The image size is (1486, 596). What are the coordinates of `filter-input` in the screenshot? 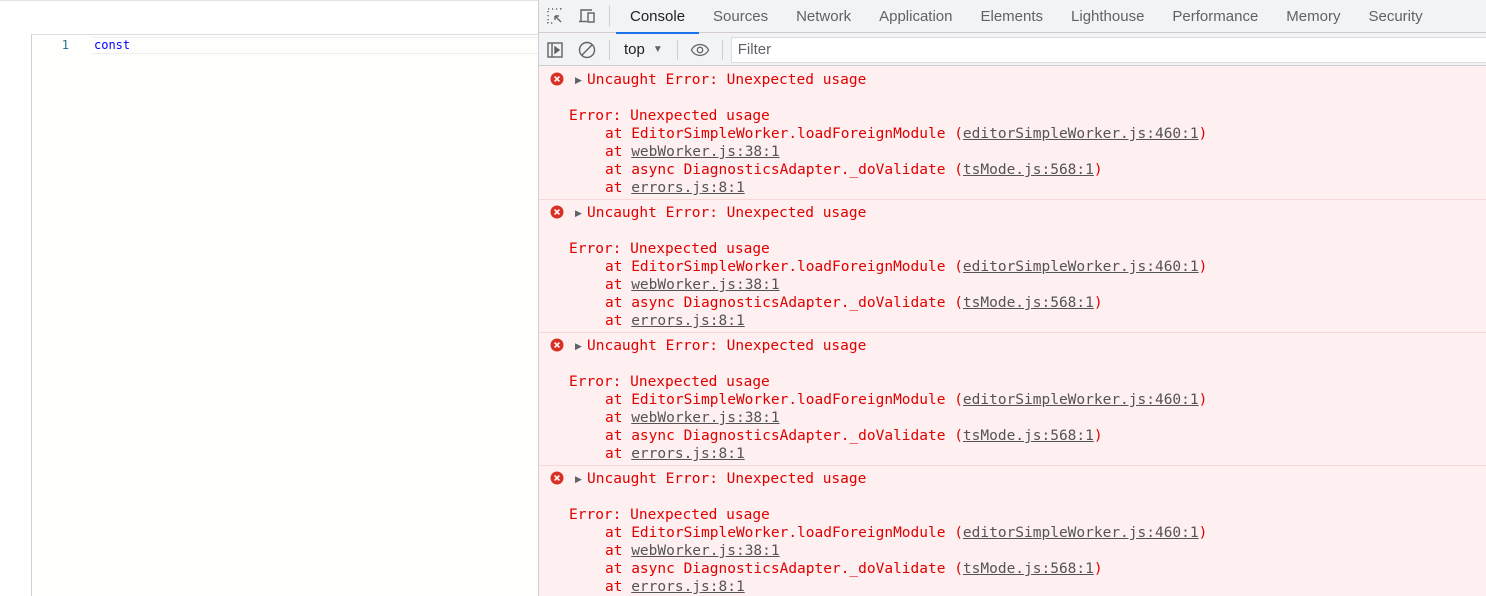 It's located at (1111, 49).